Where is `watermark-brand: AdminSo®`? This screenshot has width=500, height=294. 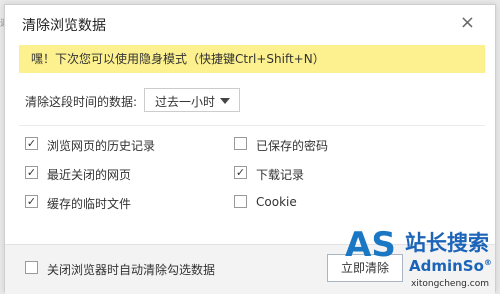
watermark-brand: AdminSo® is located at coordinates (450, 266).